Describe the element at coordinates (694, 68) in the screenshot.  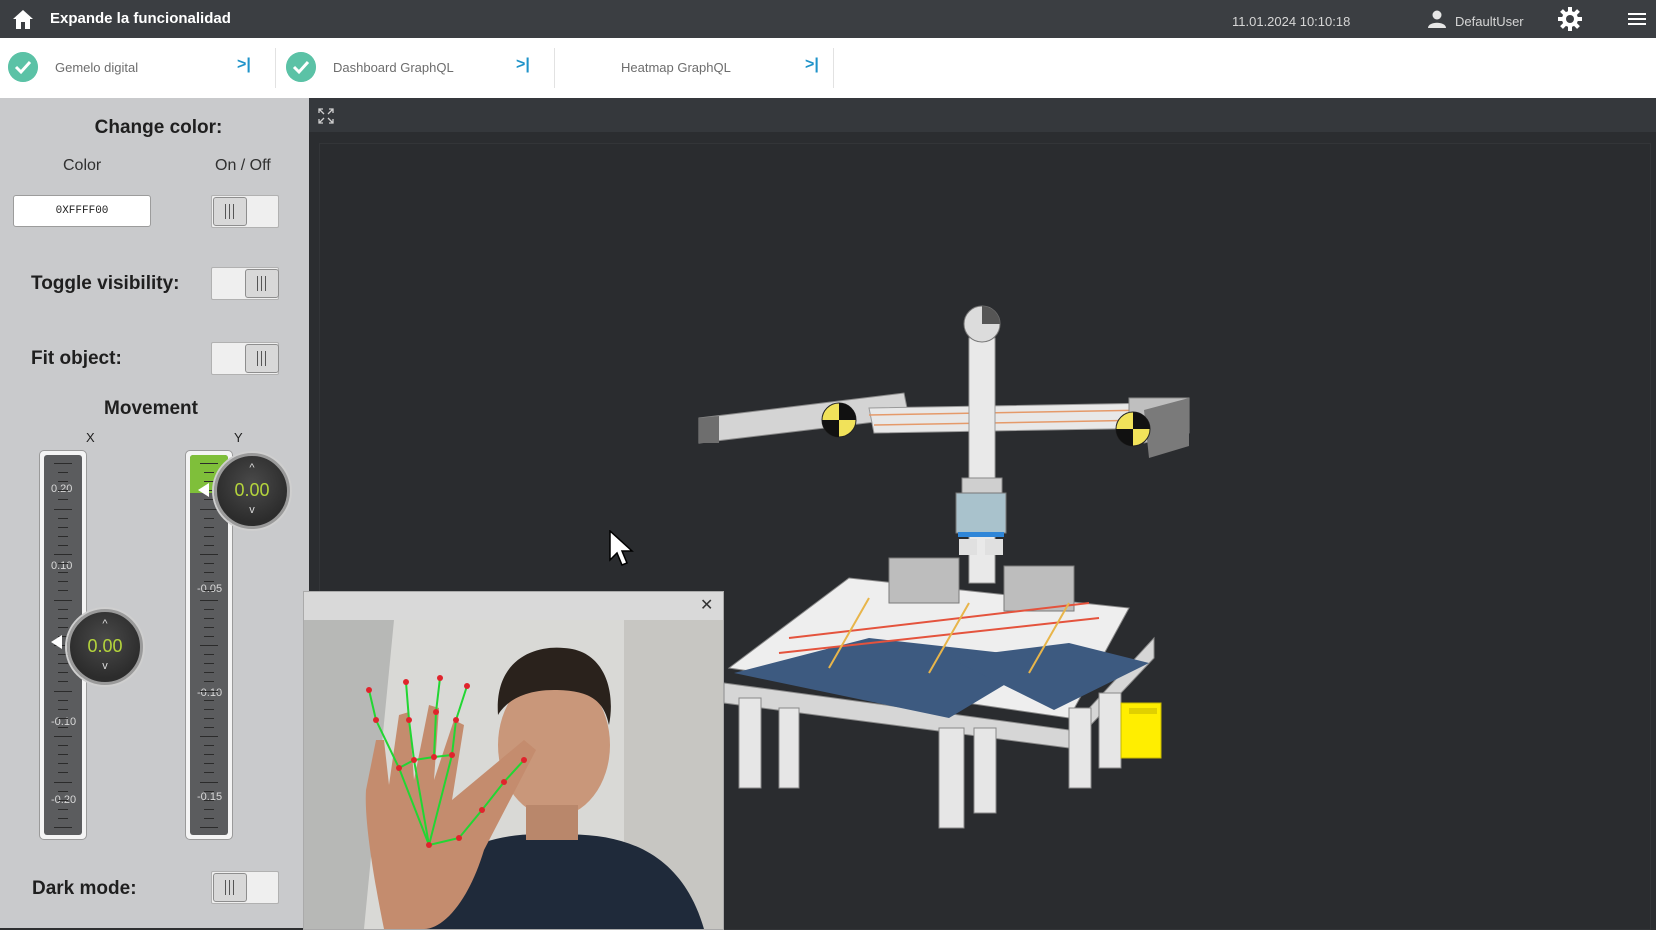
I see `tab-heatmap-graphql: Heatmap GraphQL >|` at that location.